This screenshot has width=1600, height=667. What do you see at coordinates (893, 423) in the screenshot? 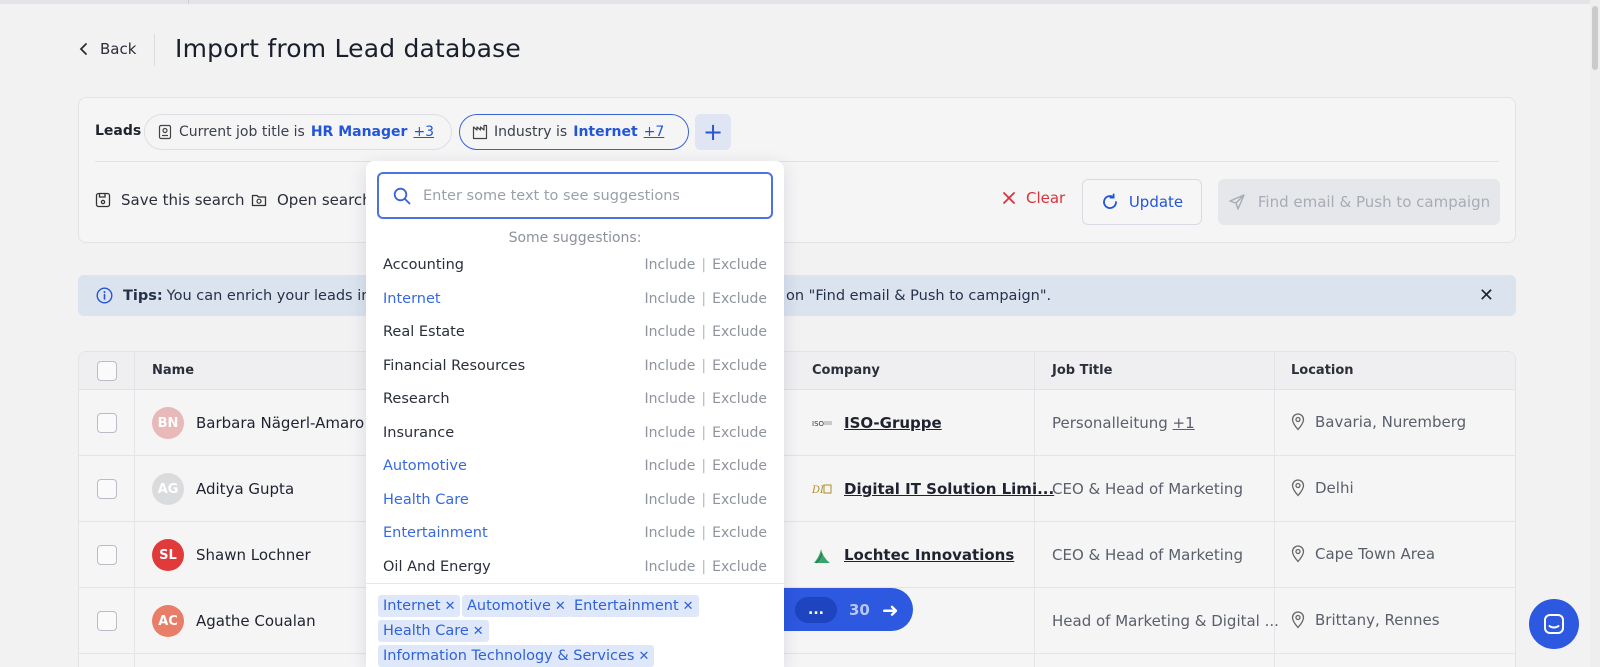
I see `company-name: ISO-Gruppe` at bounding box center [893, 423].